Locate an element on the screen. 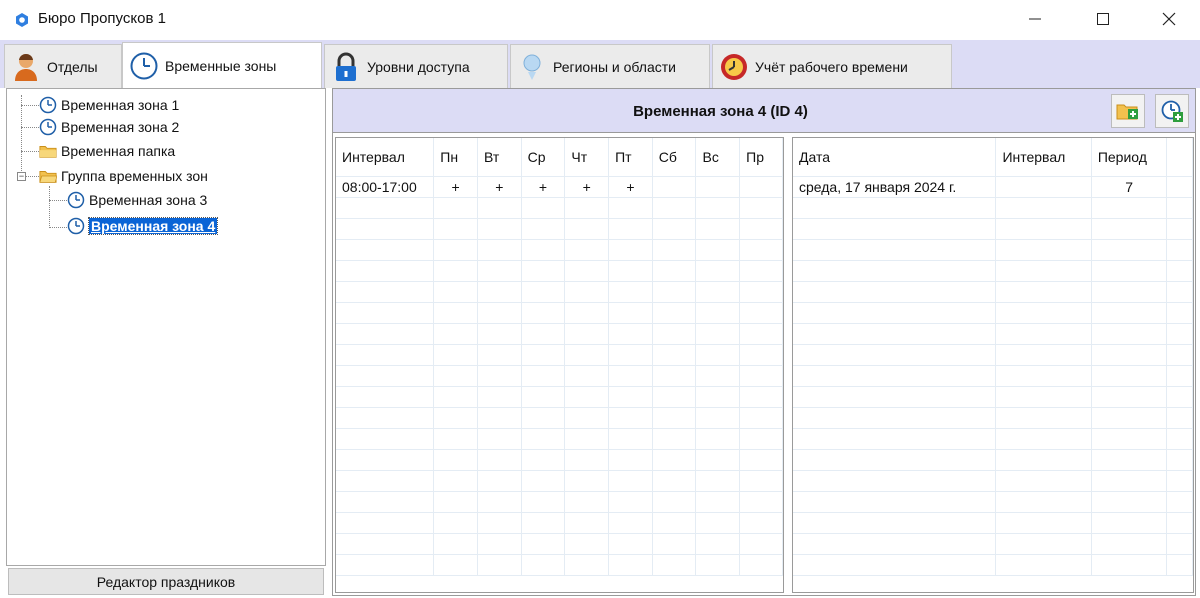 The image size is (1200, 598). tree-item-zone-4: Временная зона 4 is located at coordinates (143, 226).